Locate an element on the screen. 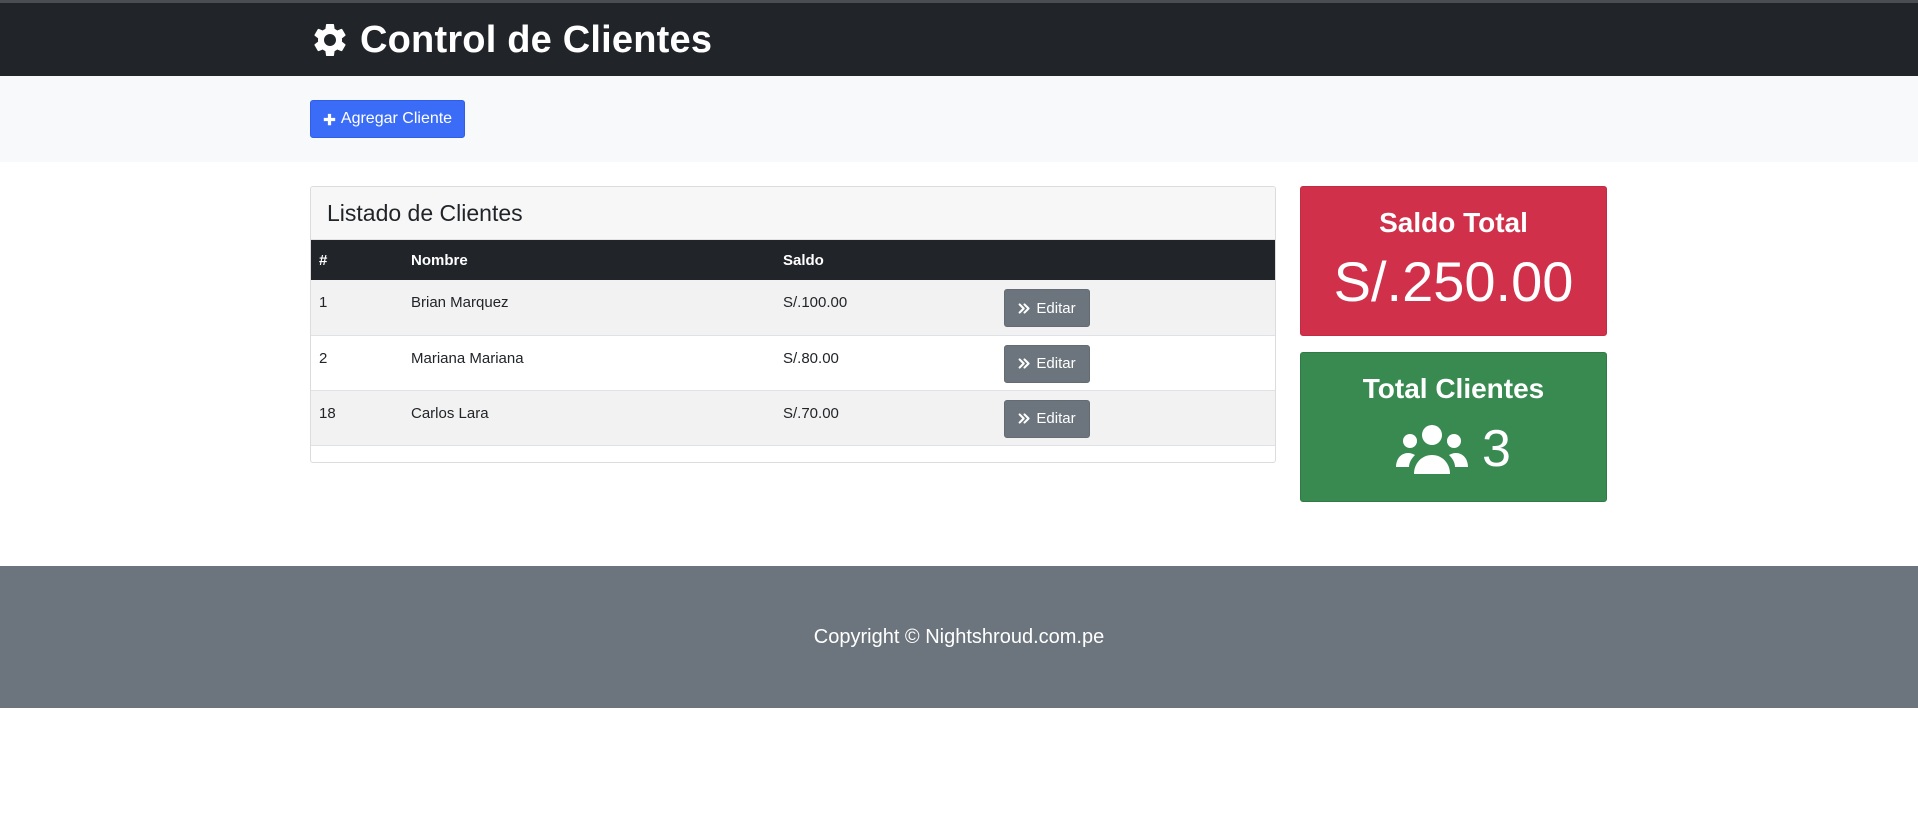  app-title: Control de Clientes is located at coordinates (536, 39).